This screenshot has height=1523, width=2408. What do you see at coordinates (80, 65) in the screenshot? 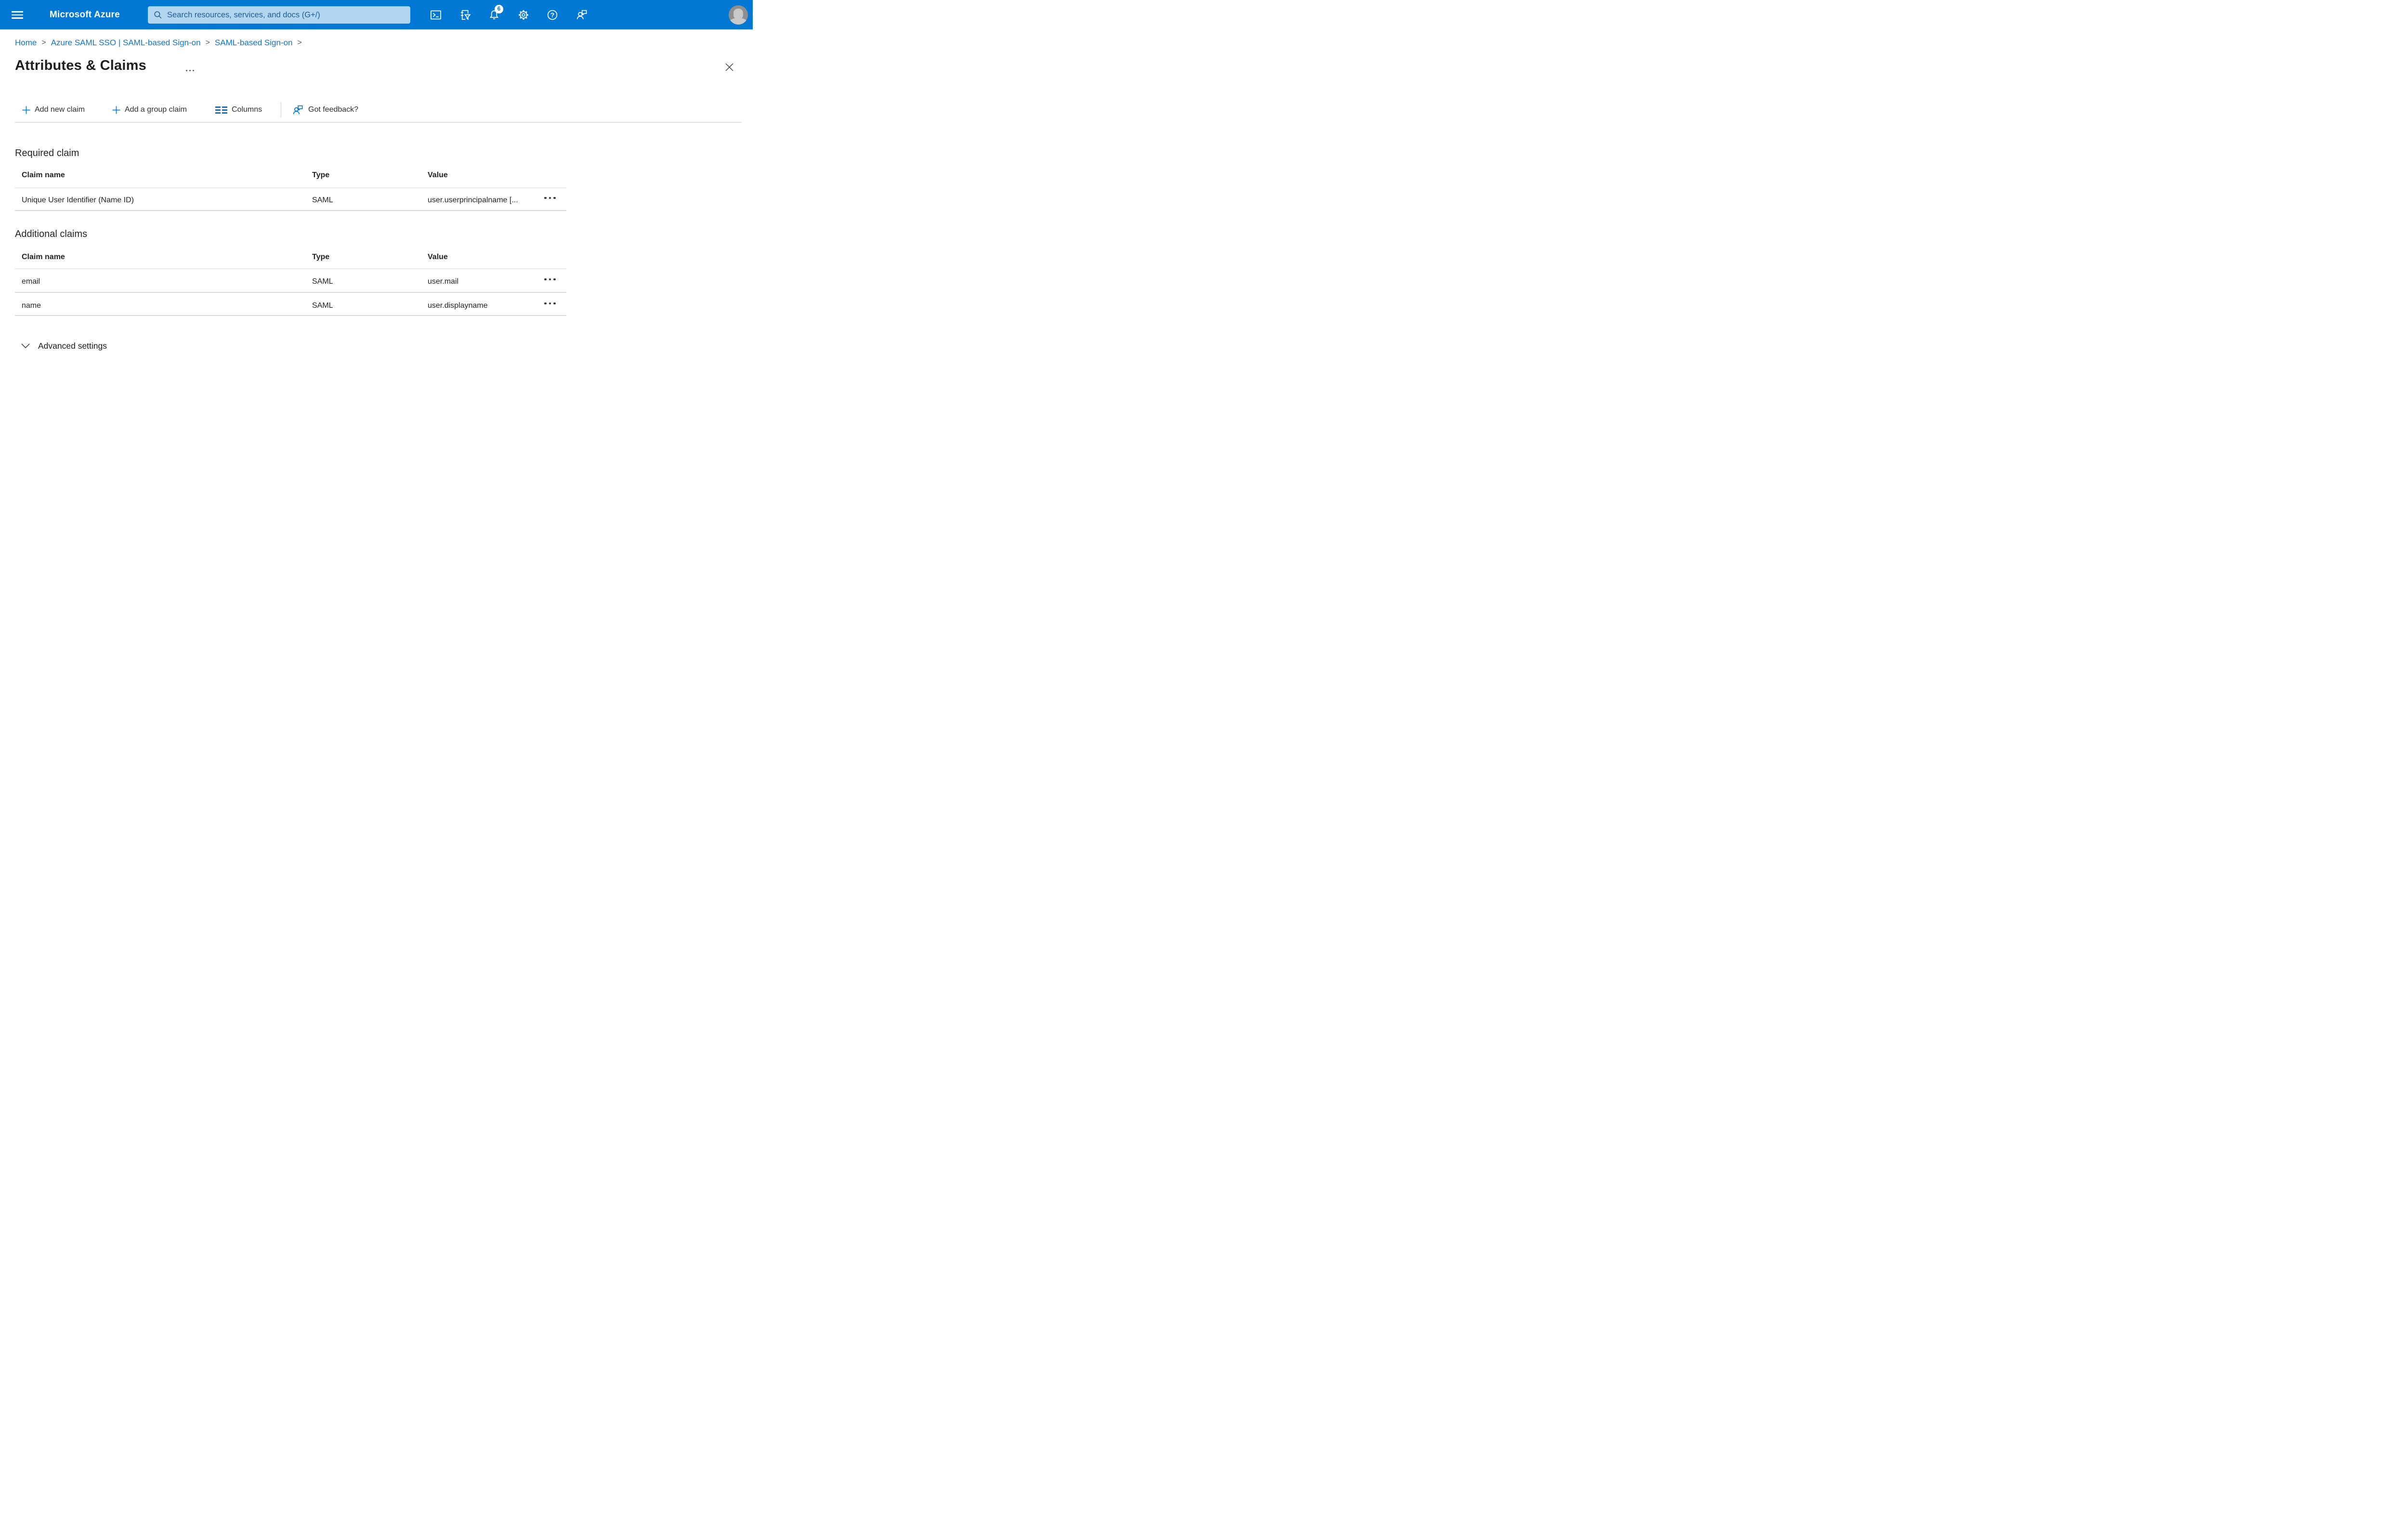
I see `page-title: Attributes & Claims` at bounding box center [80, 65].